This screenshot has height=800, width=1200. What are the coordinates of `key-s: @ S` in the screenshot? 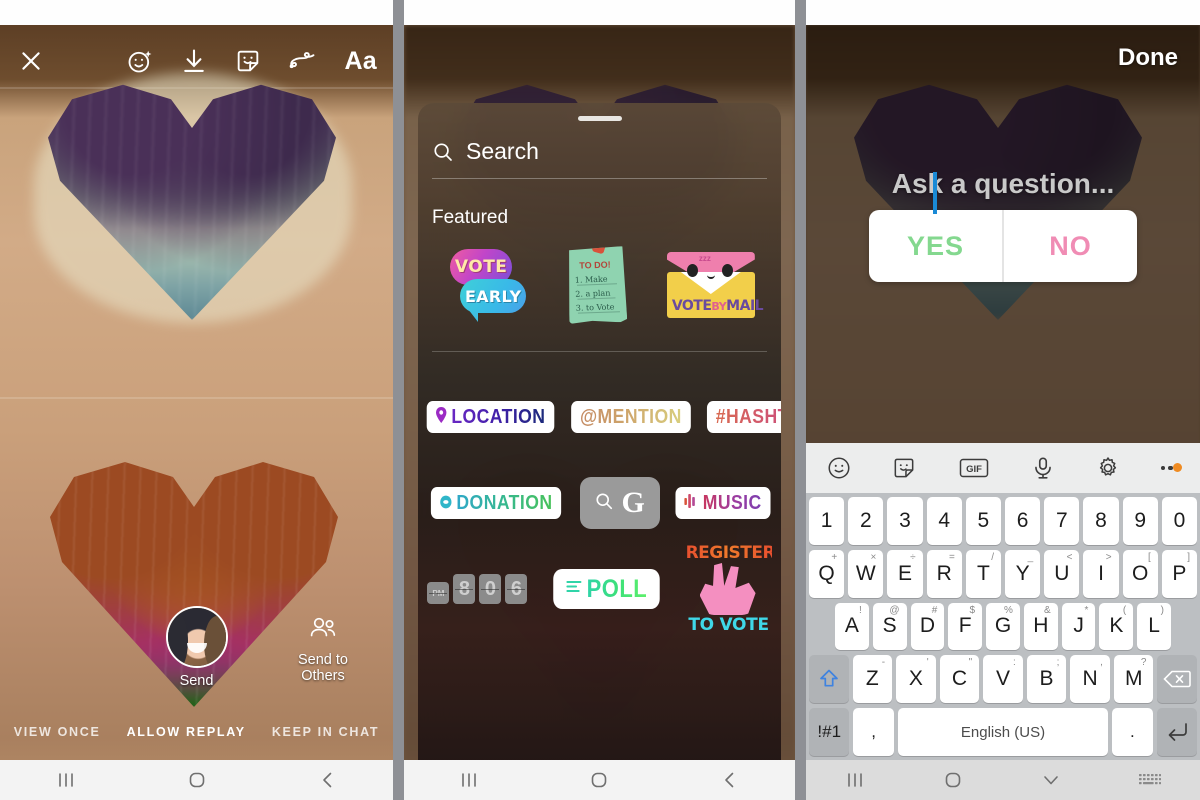 It's located at (889, 626).